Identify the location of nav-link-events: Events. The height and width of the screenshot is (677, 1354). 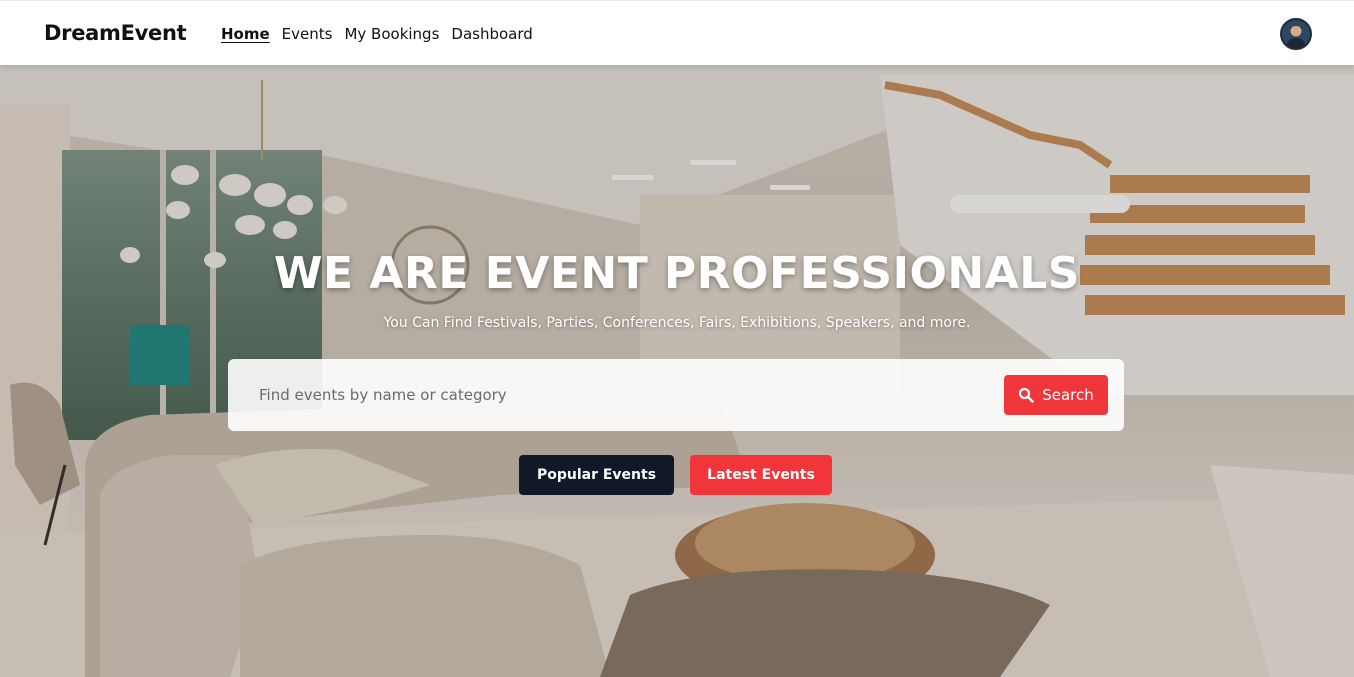
(307, 34).